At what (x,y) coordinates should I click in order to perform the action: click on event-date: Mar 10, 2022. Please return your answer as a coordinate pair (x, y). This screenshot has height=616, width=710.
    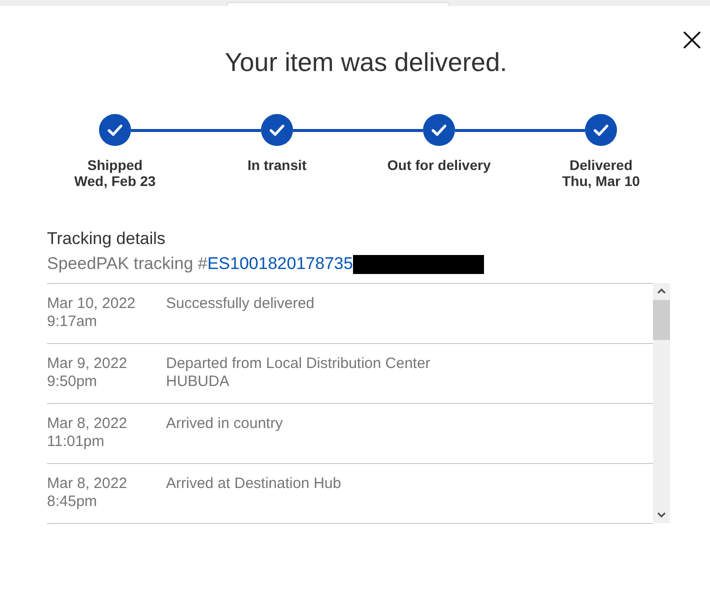
    Looking at the image, I should click on (91, 304).